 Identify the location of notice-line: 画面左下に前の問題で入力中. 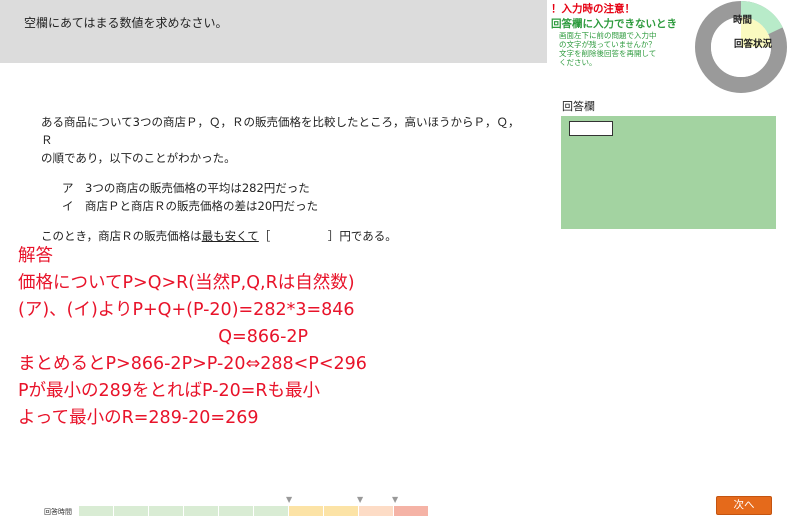
(608, 35).